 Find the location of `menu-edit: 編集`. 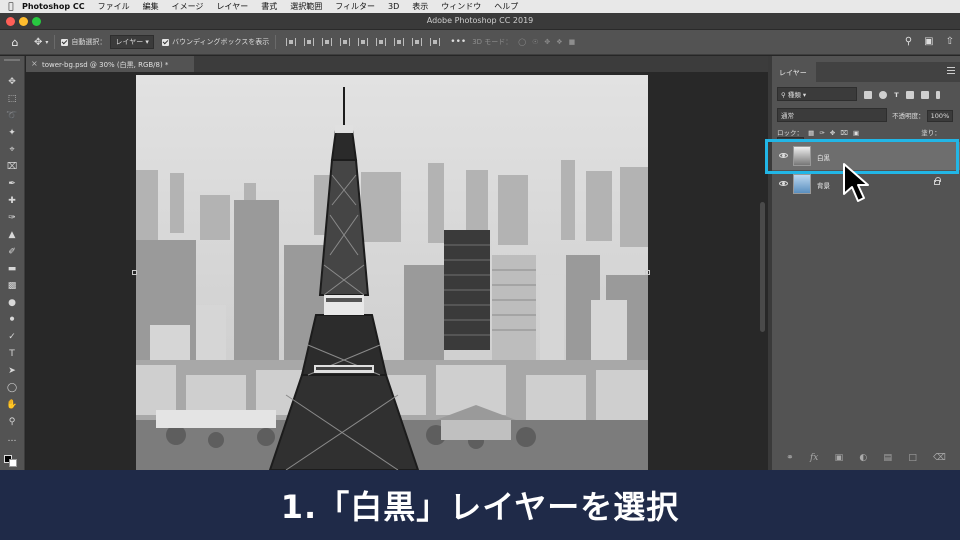

menu-edit: 編集 is located at coordinates (151, 6).